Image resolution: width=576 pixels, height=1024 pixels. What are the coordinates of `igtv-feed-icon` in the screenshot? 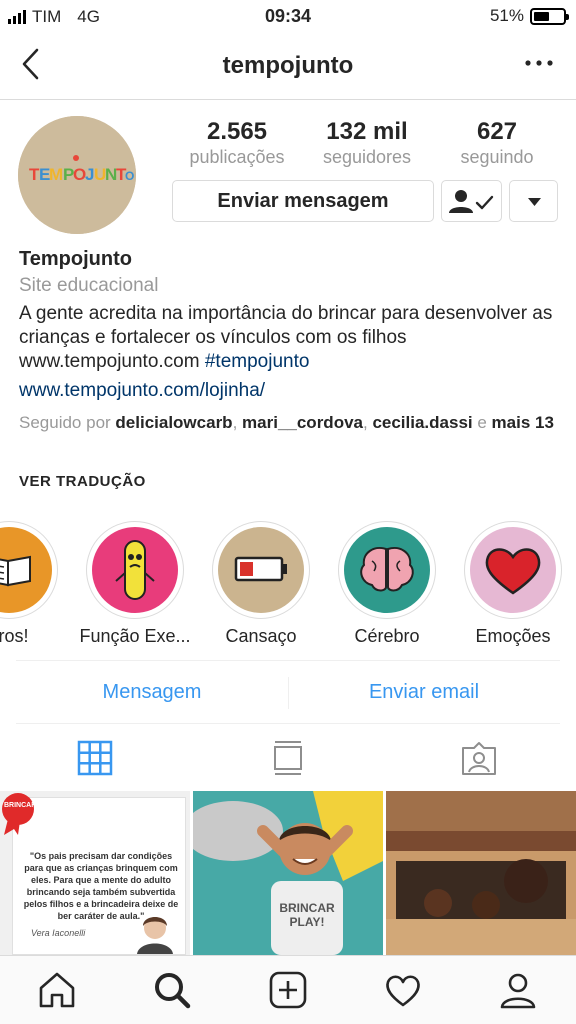 It's located at (288, 758).